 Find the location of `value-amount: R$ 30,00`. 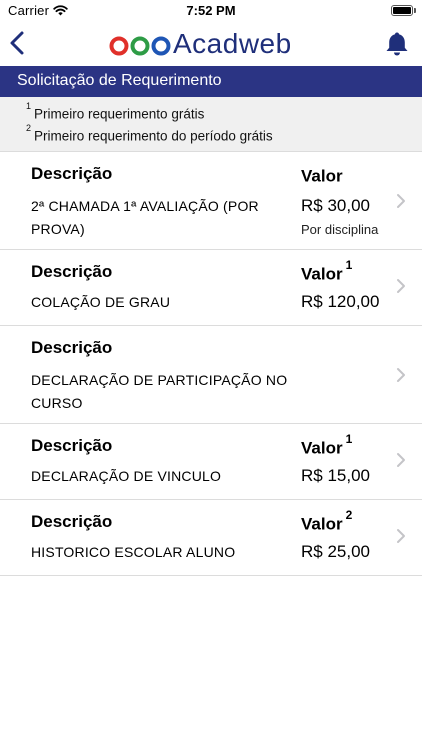

value-amount: R$ 30,00 is located at coordinates (335, 205).